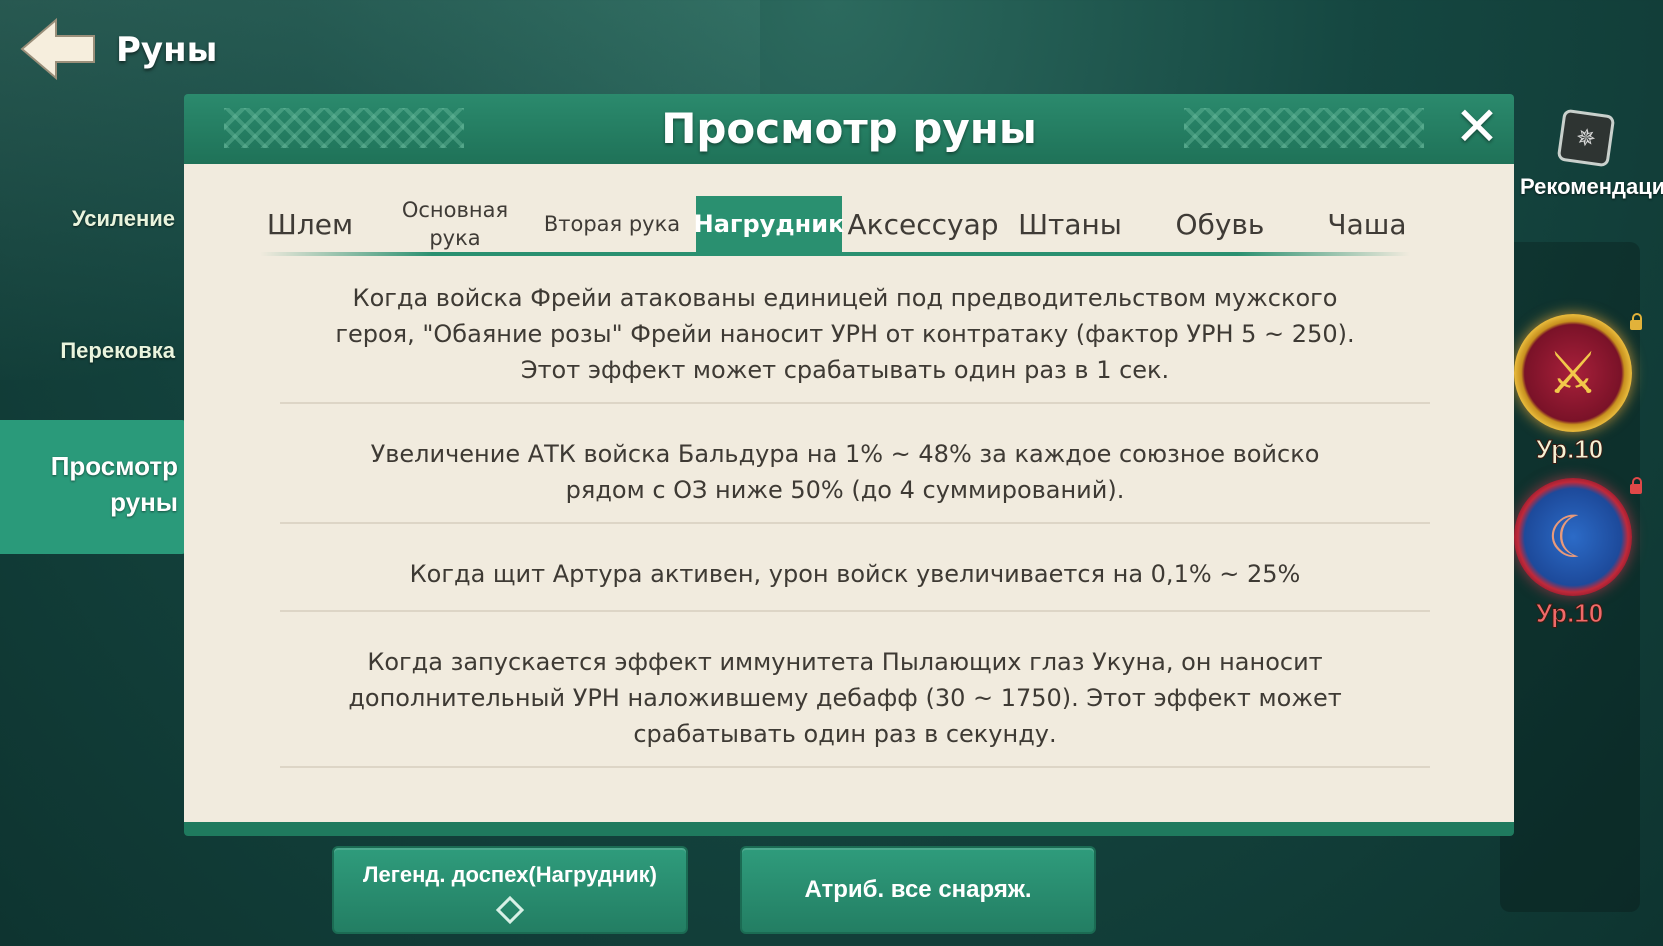  What do you see at coordinates (1220, 224) in the screenshot?
I see `tab-boots: Обувь` at bounding box center [1220, 224].